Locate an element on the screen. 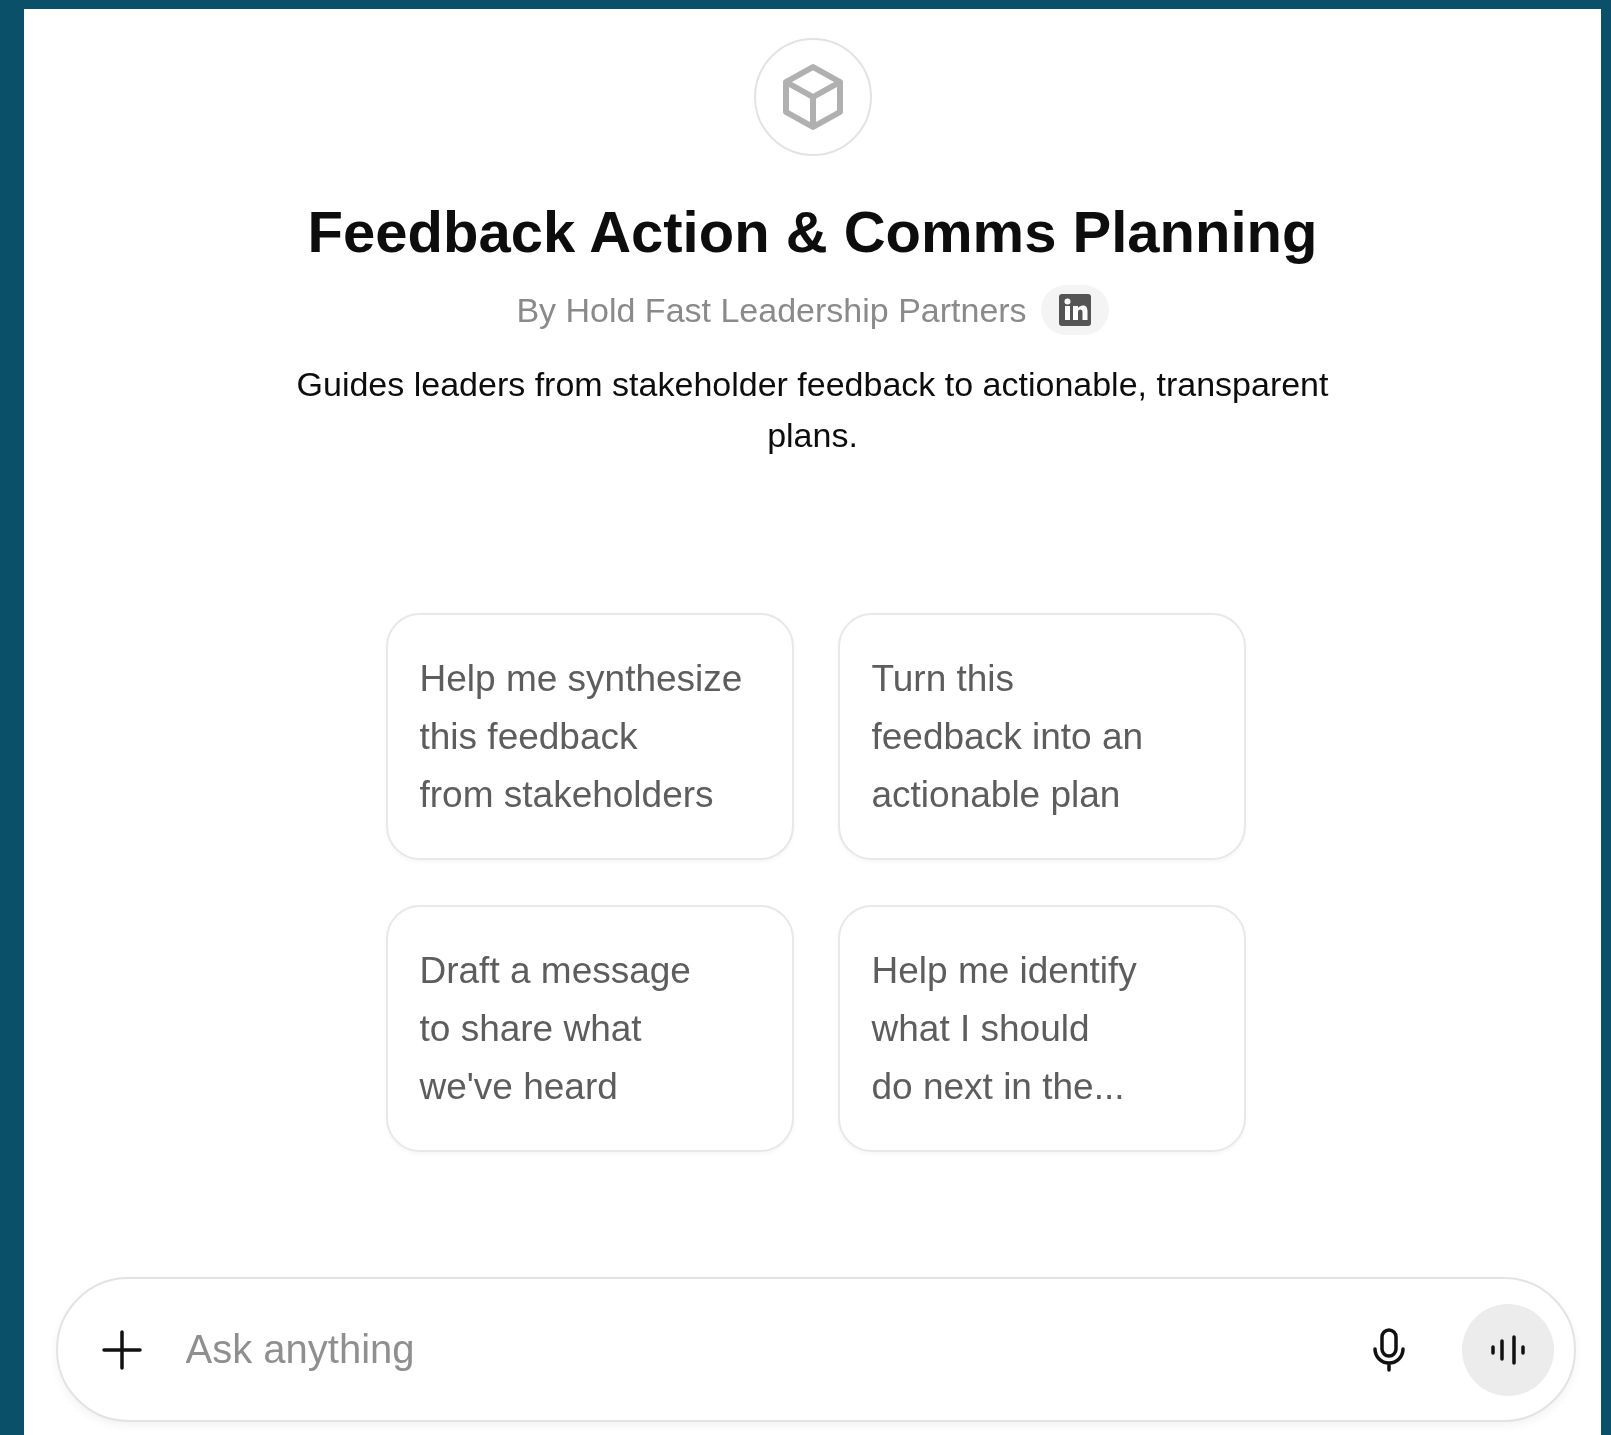  microphone-icon is located at coordinates (1388, 1349).